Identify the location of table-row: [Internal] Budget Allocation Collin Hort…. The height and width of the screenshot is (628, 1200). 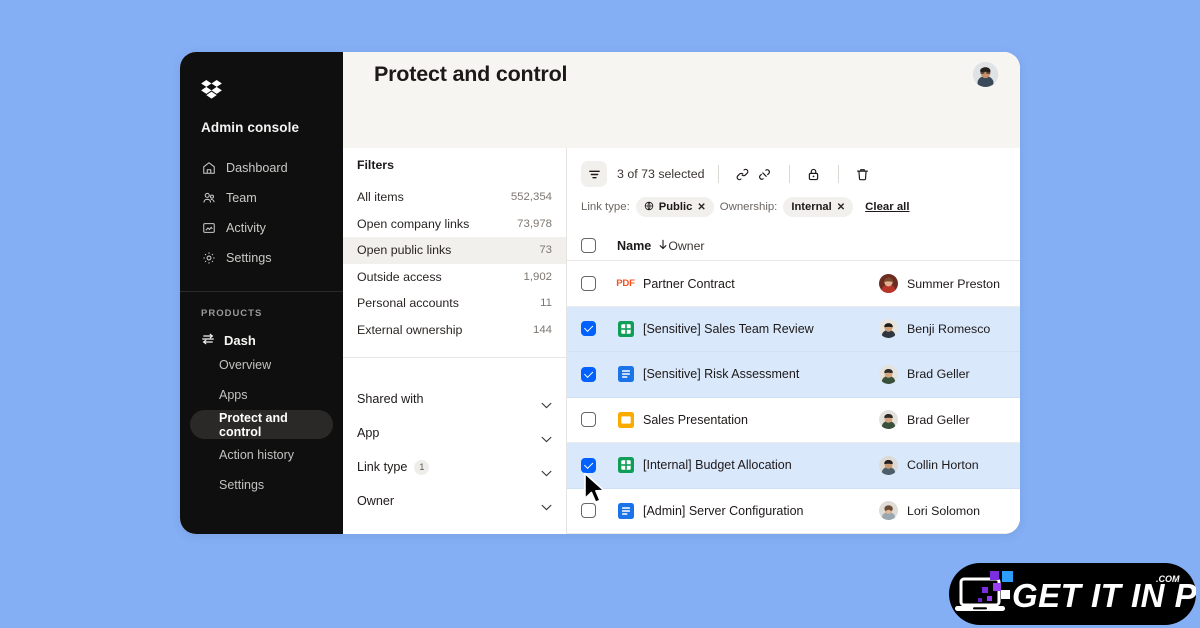
(793, 466).